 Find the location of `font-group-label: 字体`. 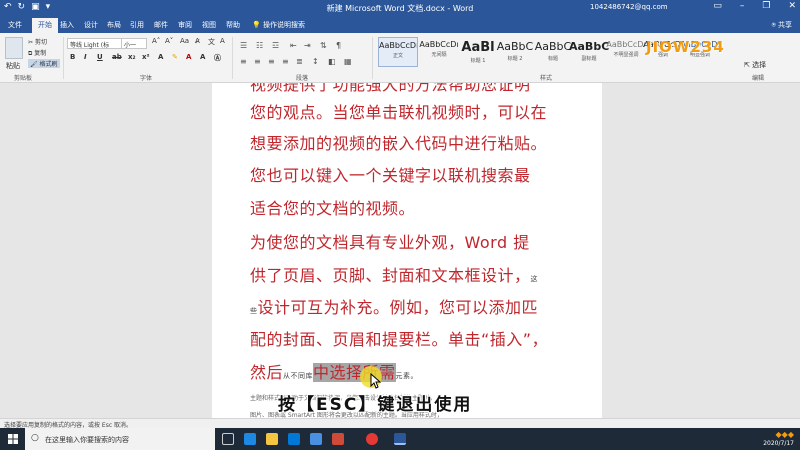

font-group-label: 字体 is located at coordinates (146, 78).